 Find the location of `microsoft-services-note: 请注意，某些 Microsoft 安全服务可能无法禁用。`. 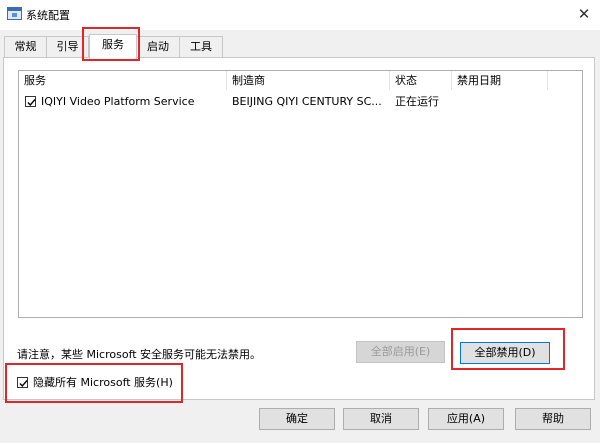

microsoft-services-note: 请注意，某些 Microsoft 安全服务可能无法禁用。 is located at coordinates (139, 354).